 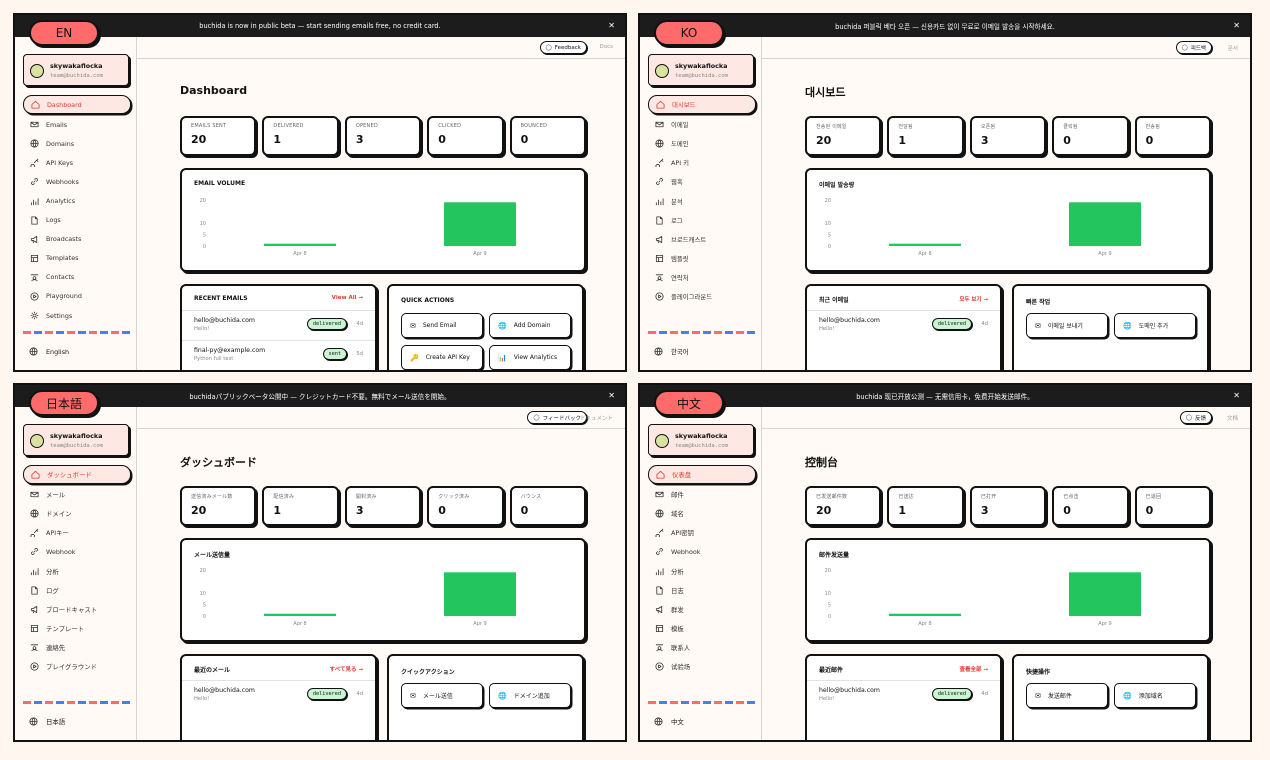 I want to click on feedback-button: ◯ Feedback, so click(x=563, y=47).